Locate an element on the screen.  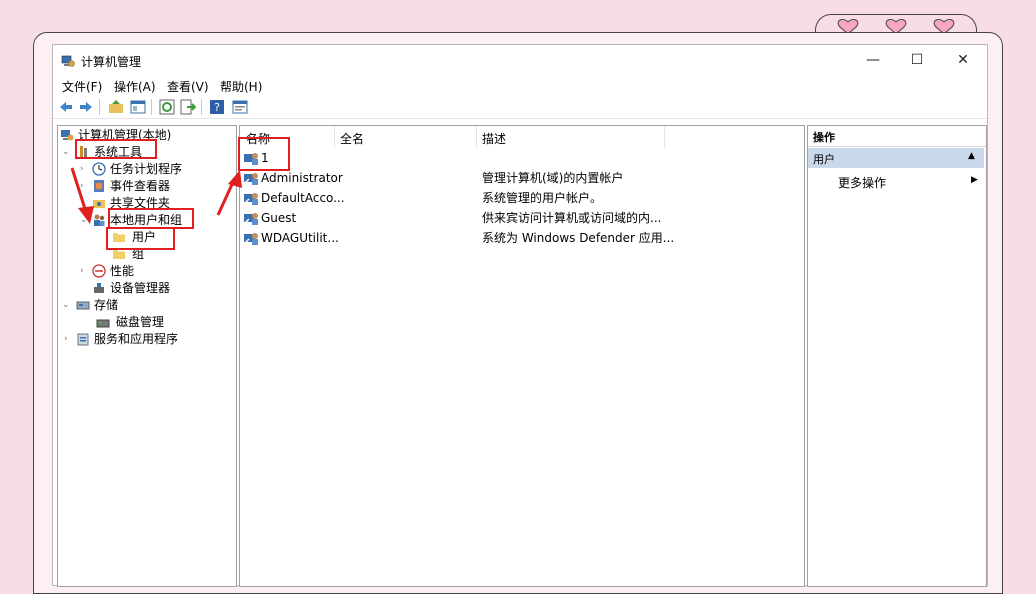
menu-bar: 文件(F) 操作(A) 查看(V) 帮助(H) is located at coordinates (520, 86).